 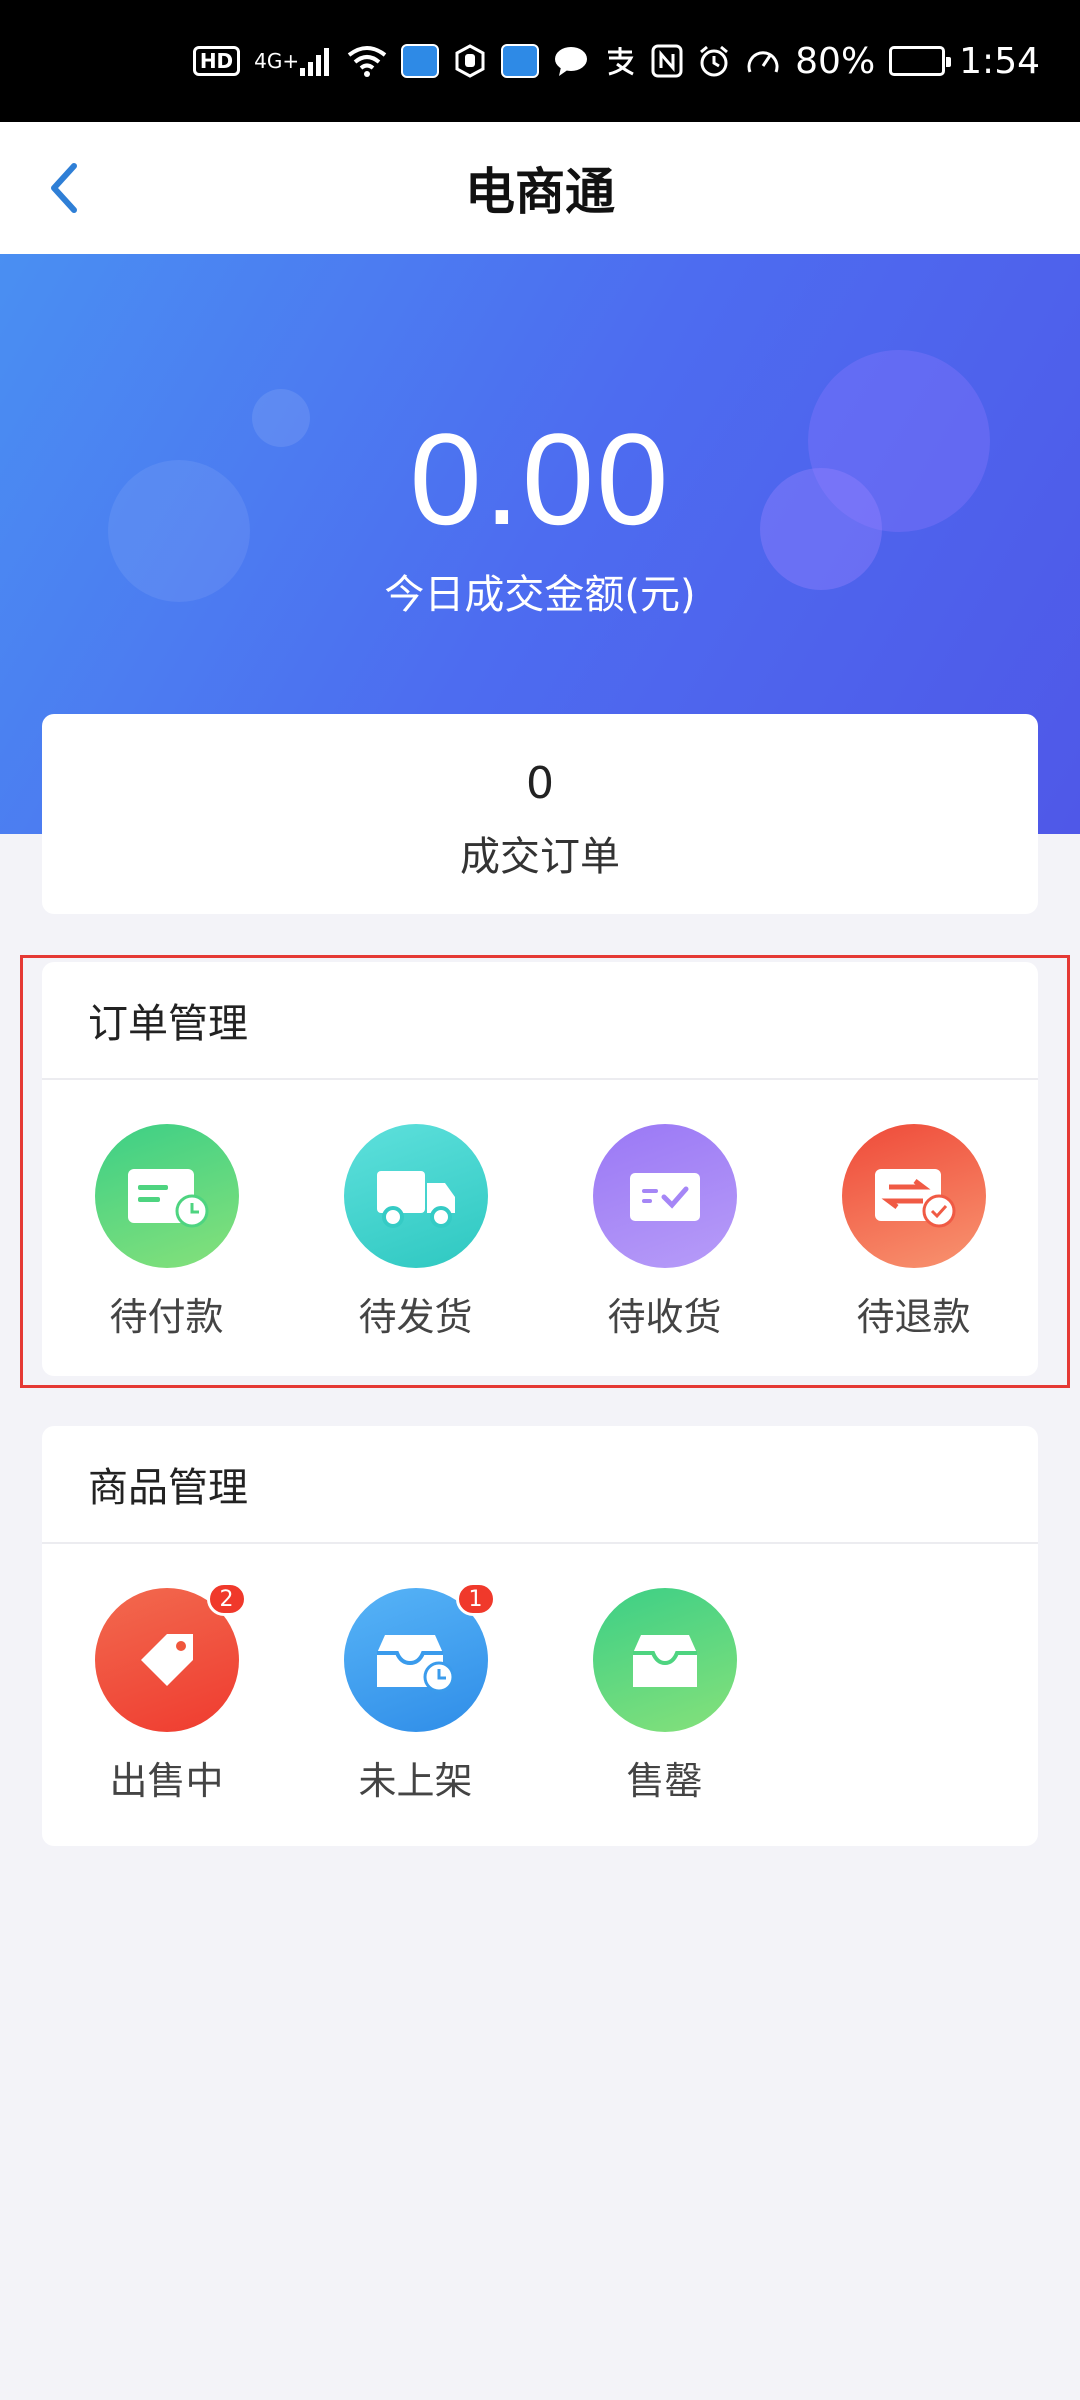 What do you see at coordinates (667, 61) in the screenshot?
I see `nfc-icon` at bounding box center [667, 61].